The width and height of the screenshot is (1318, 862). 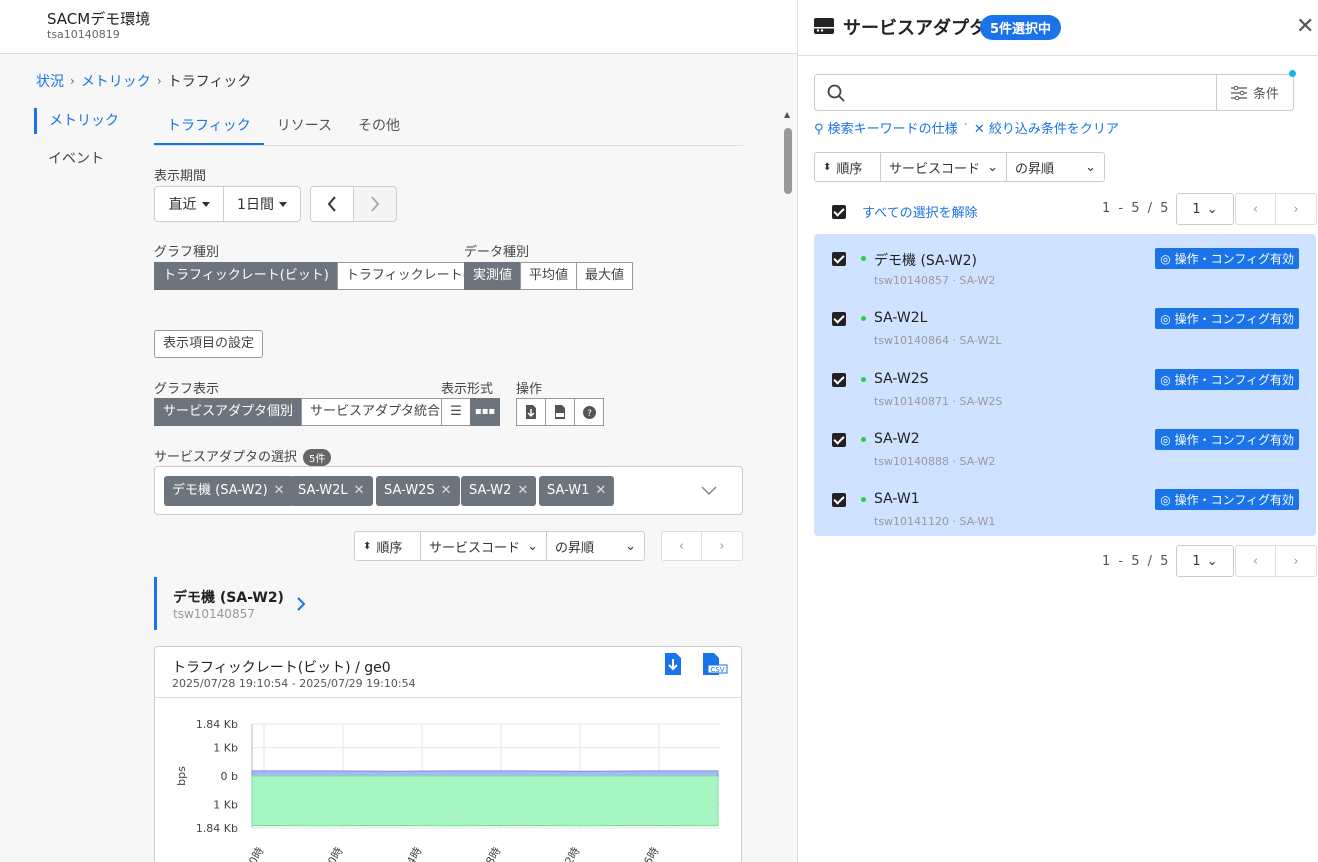 I want to click on item-sub: tsw10140857 · SA-W2, so click(x=935, y=280).